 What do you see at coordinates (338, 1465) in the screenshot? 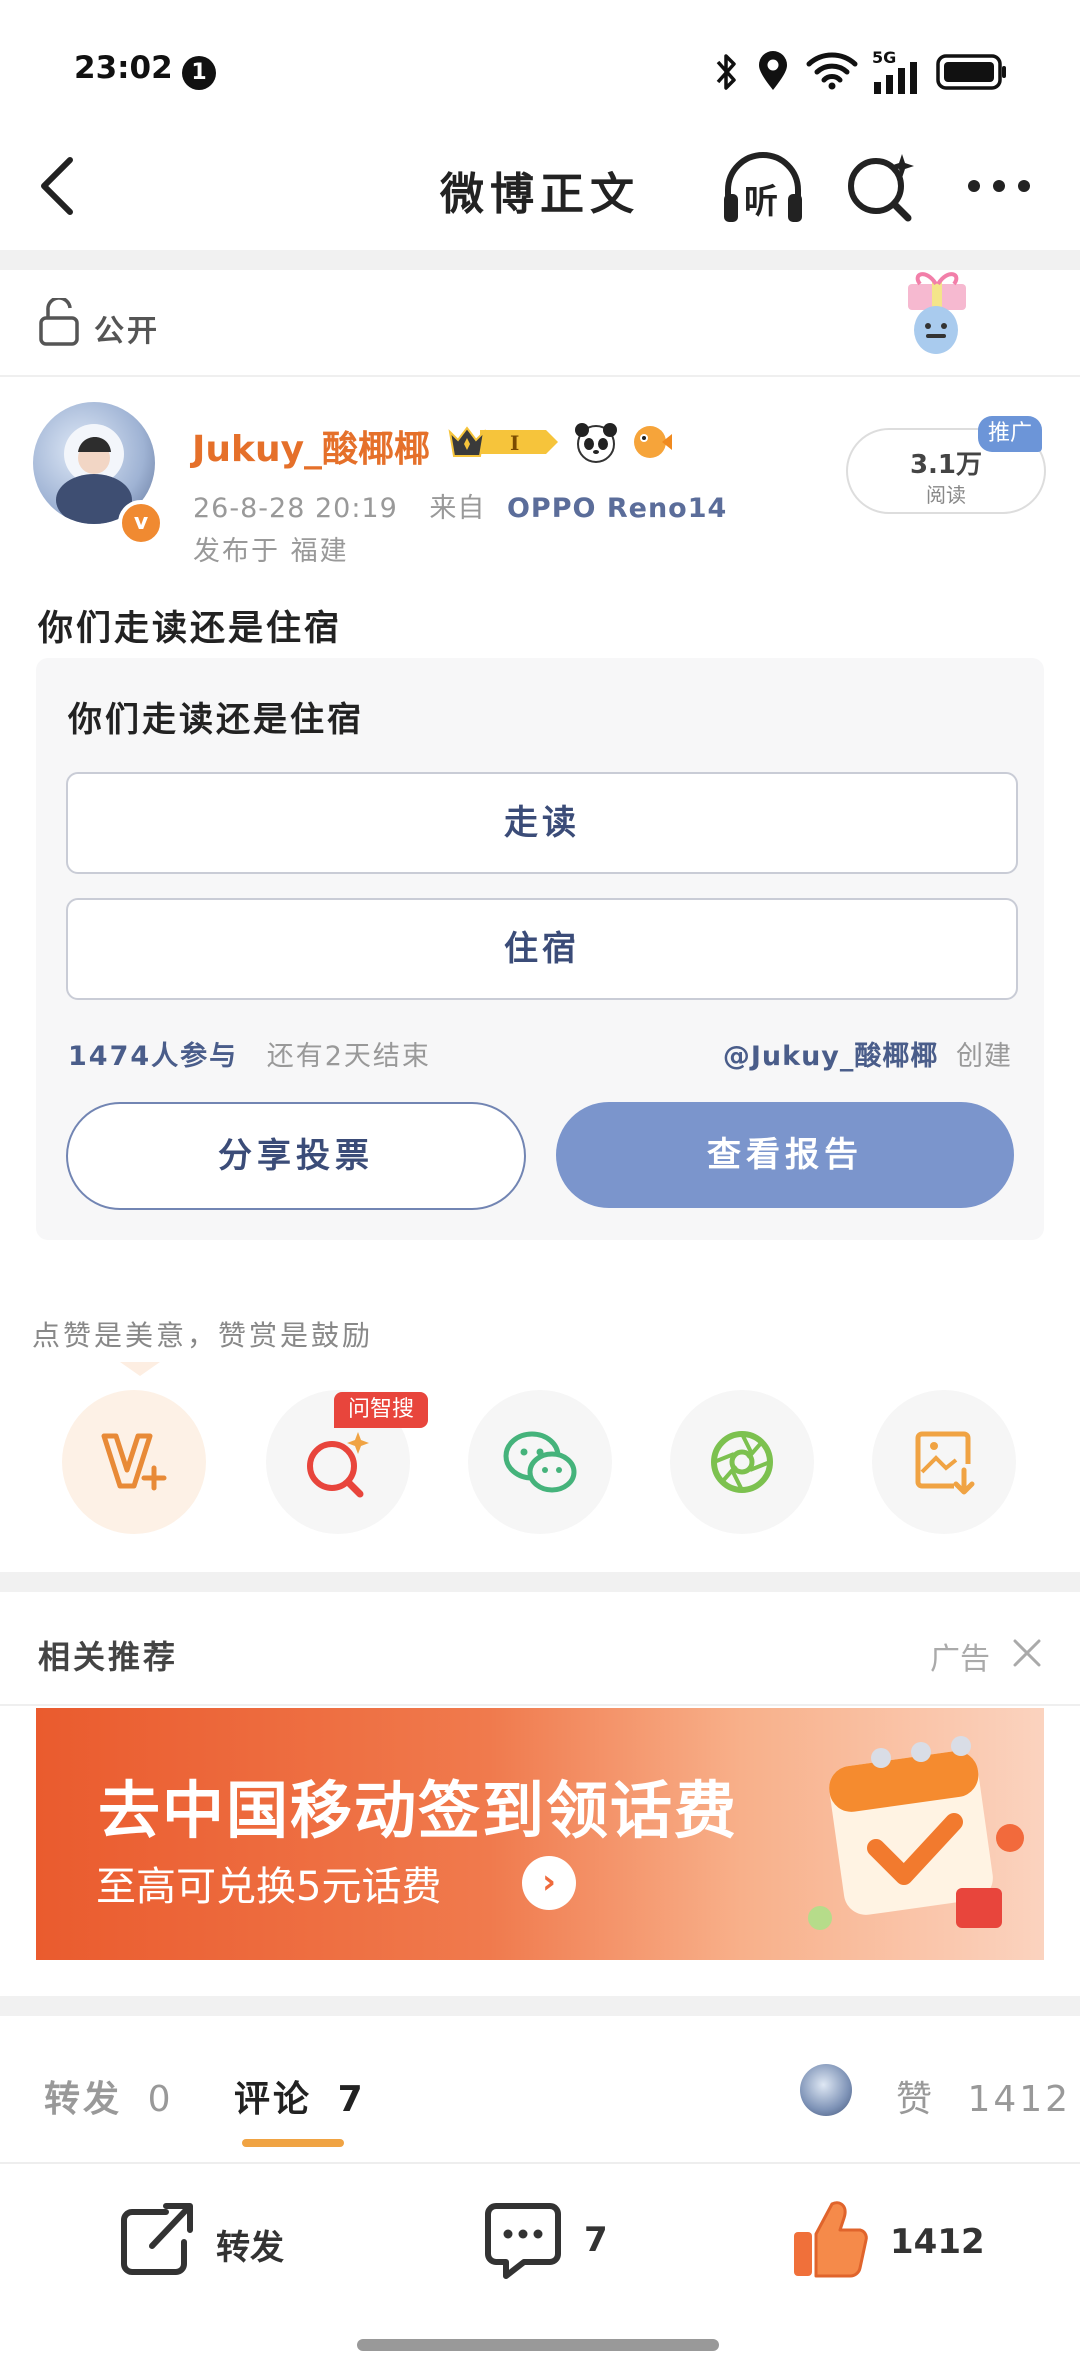
I see `ai-search-icon` at bounding box center [338, 1465].